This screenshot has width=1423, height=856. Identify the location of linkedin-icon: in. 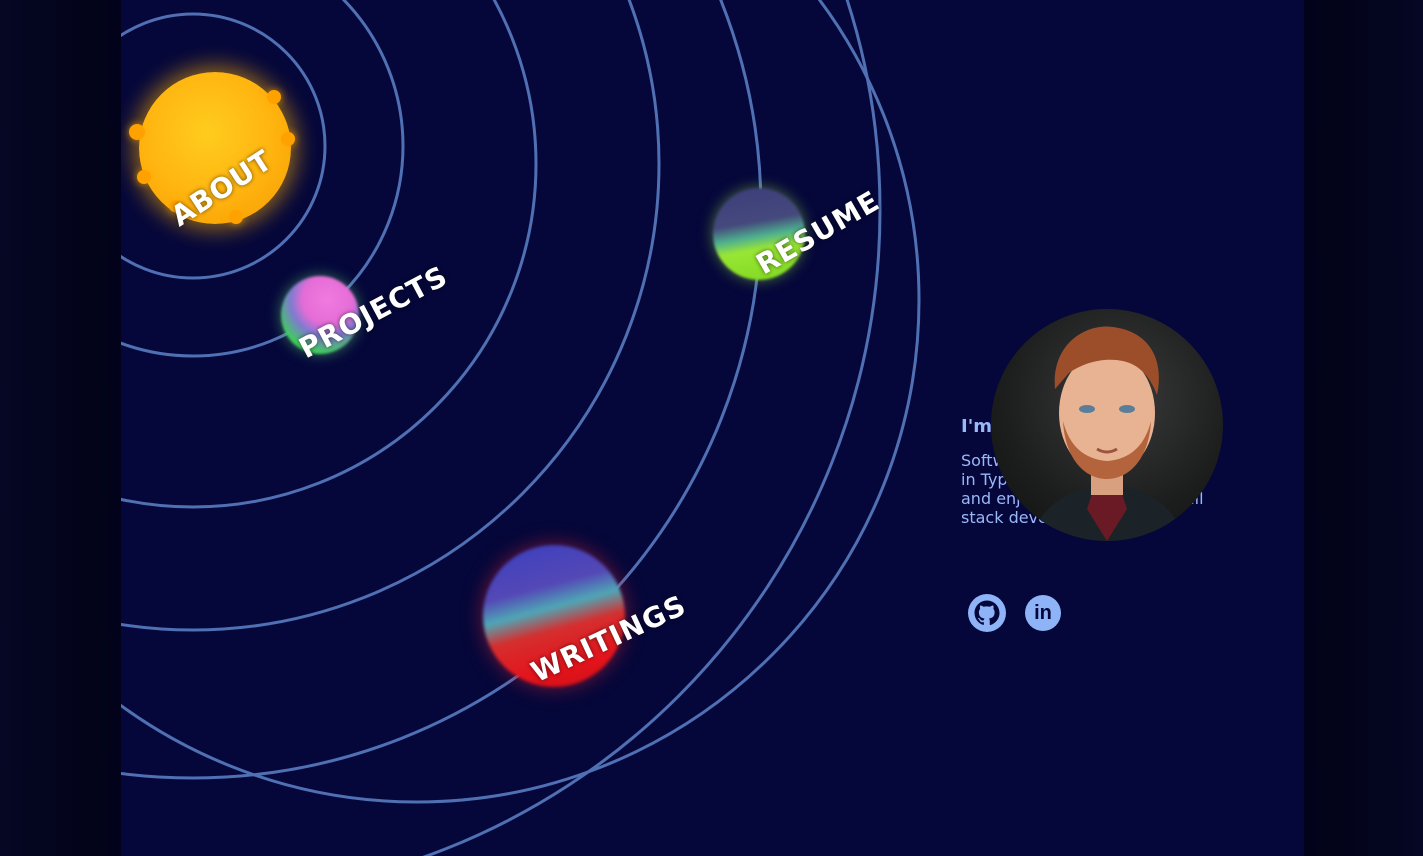
(1043, 613).